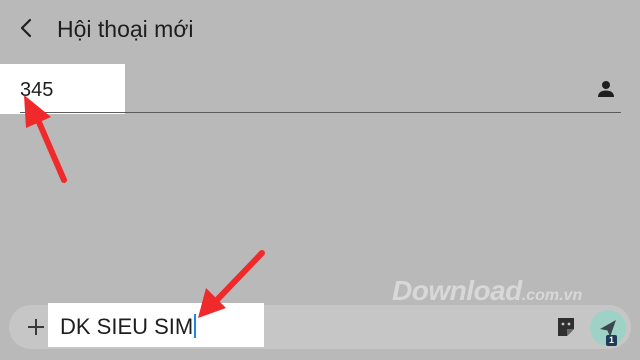 This screenshot has height=360, width=640. Describe the element at coordinates (606, 89) in the screenshot. I see `person-icon` at that location.